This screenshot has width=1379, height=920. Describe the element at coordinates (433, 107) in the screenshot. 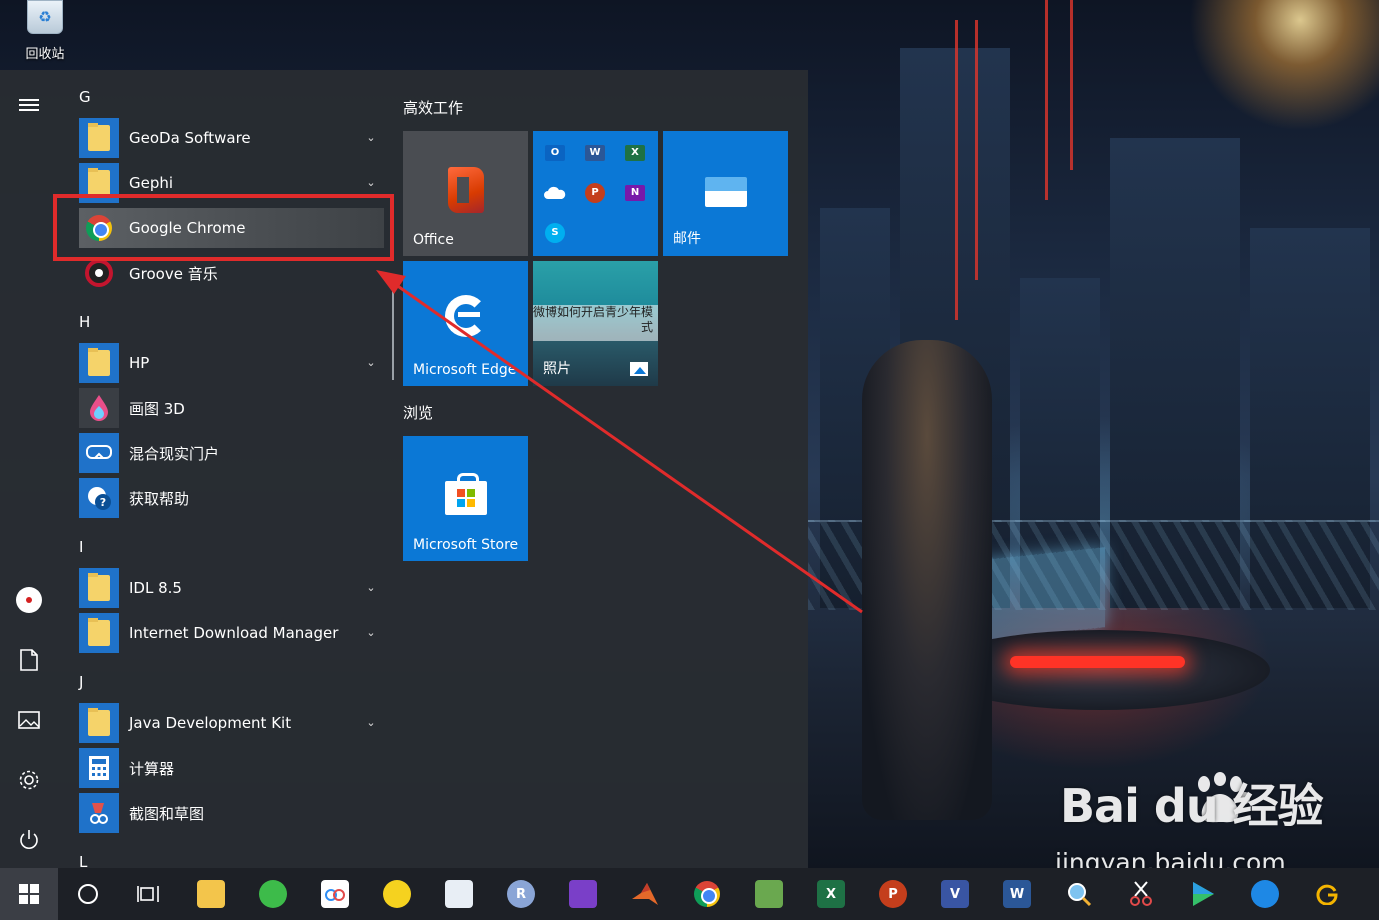

I see `tile-group-title-productivity: 高效工作` at that location.